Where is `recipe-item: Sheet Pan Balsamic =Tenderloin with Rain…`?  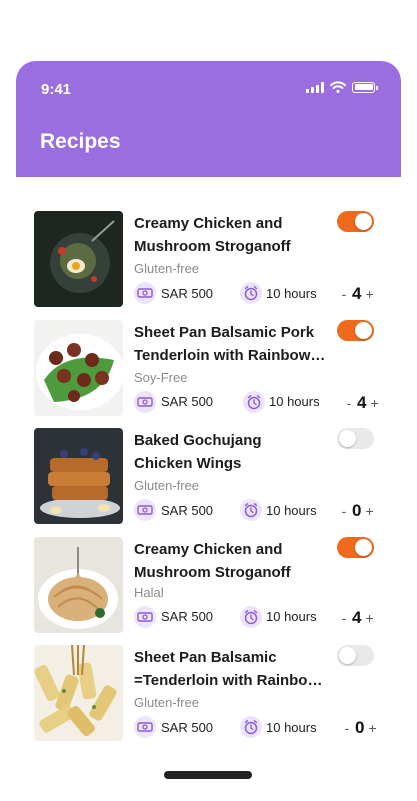 recipe-item: Sheet Pan Balsamic =Tenderloin with Rain… is located at coordinates (209, 699).